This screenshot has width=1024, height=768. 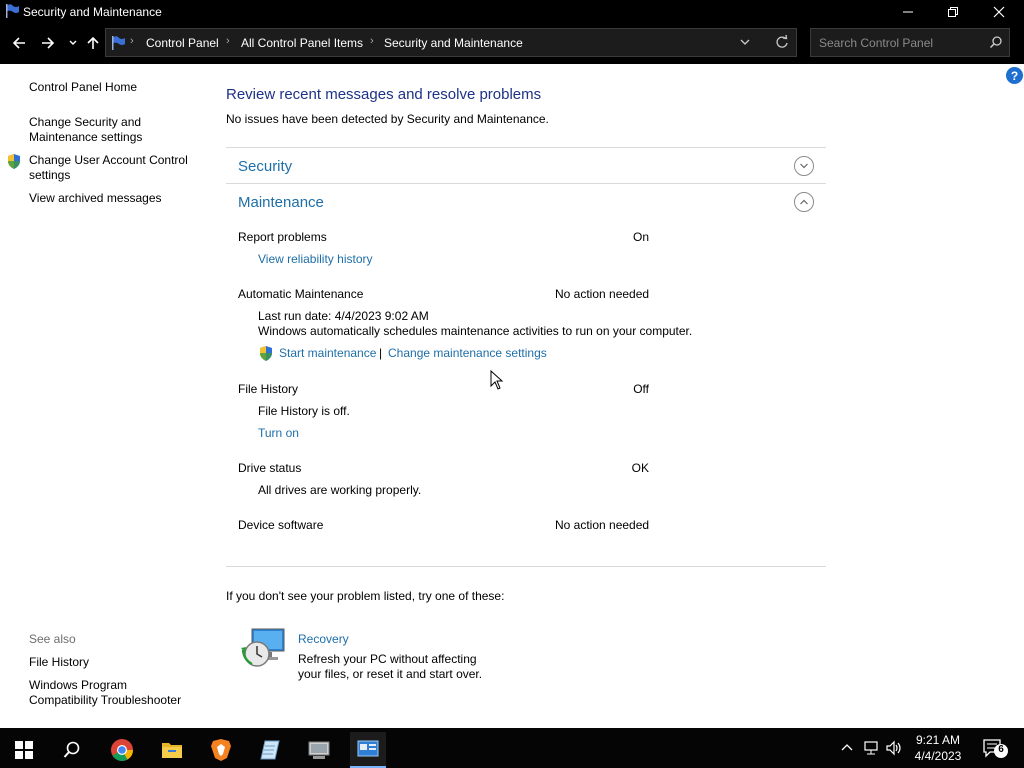 I want to click on file-history-label: File History, so click(x=268, y=389).